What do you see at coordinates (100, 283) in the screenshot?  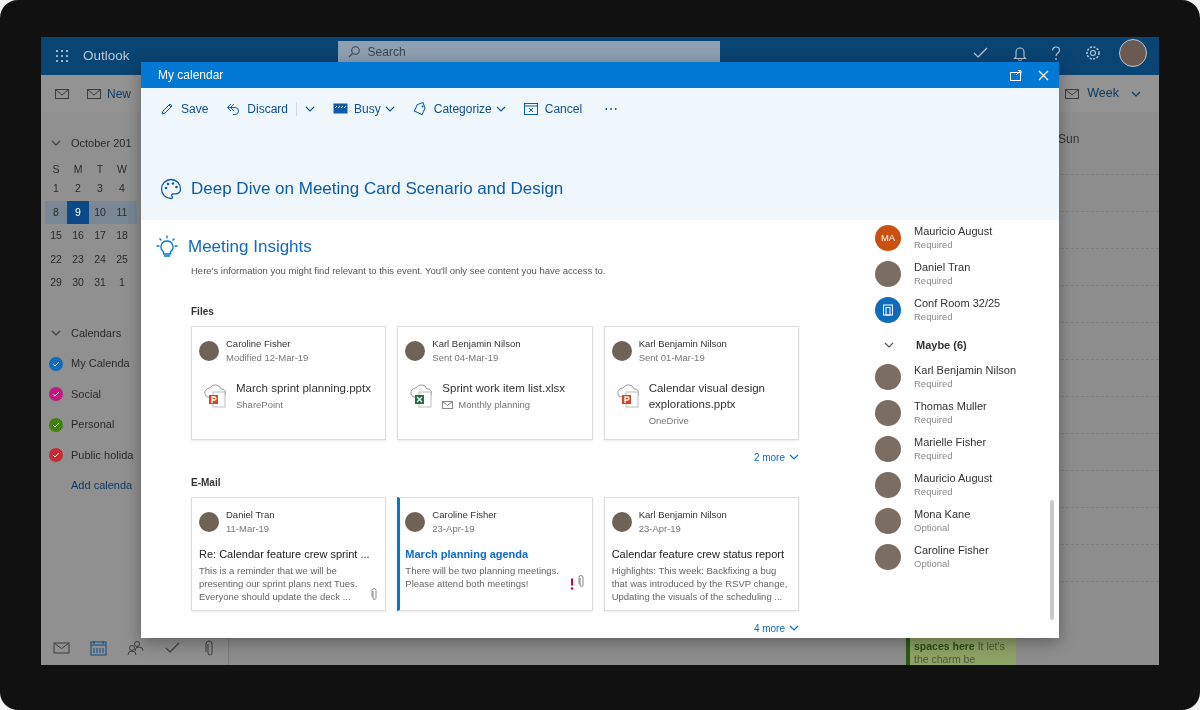 I see `calendar-day: 31` at bounding box center [100, 283].